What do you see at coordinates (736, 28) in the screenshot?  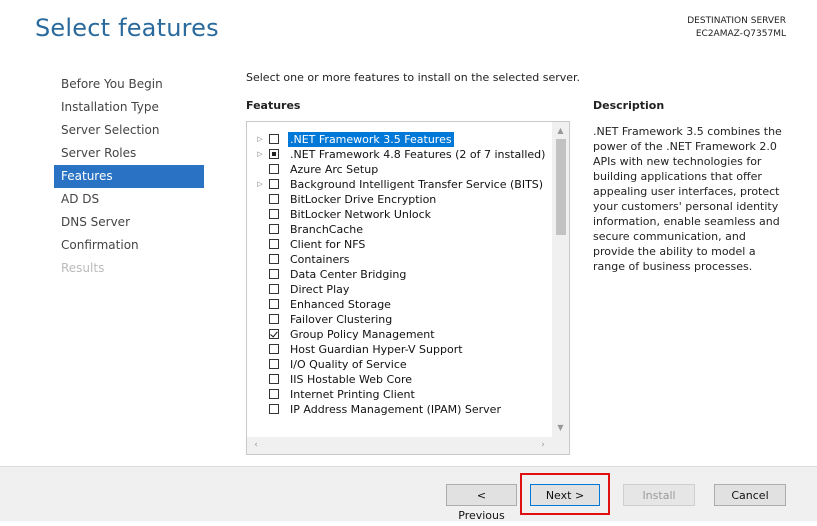 I see `destination-server-info: DESTINATION SERVER EC2AMAZ-Q7357ML` at bounding box center [736, 28].